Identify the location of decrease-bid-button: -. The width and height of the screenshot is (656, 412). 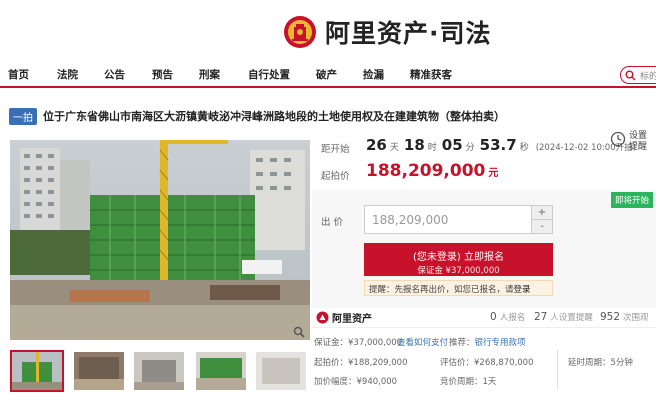
(542, 227).